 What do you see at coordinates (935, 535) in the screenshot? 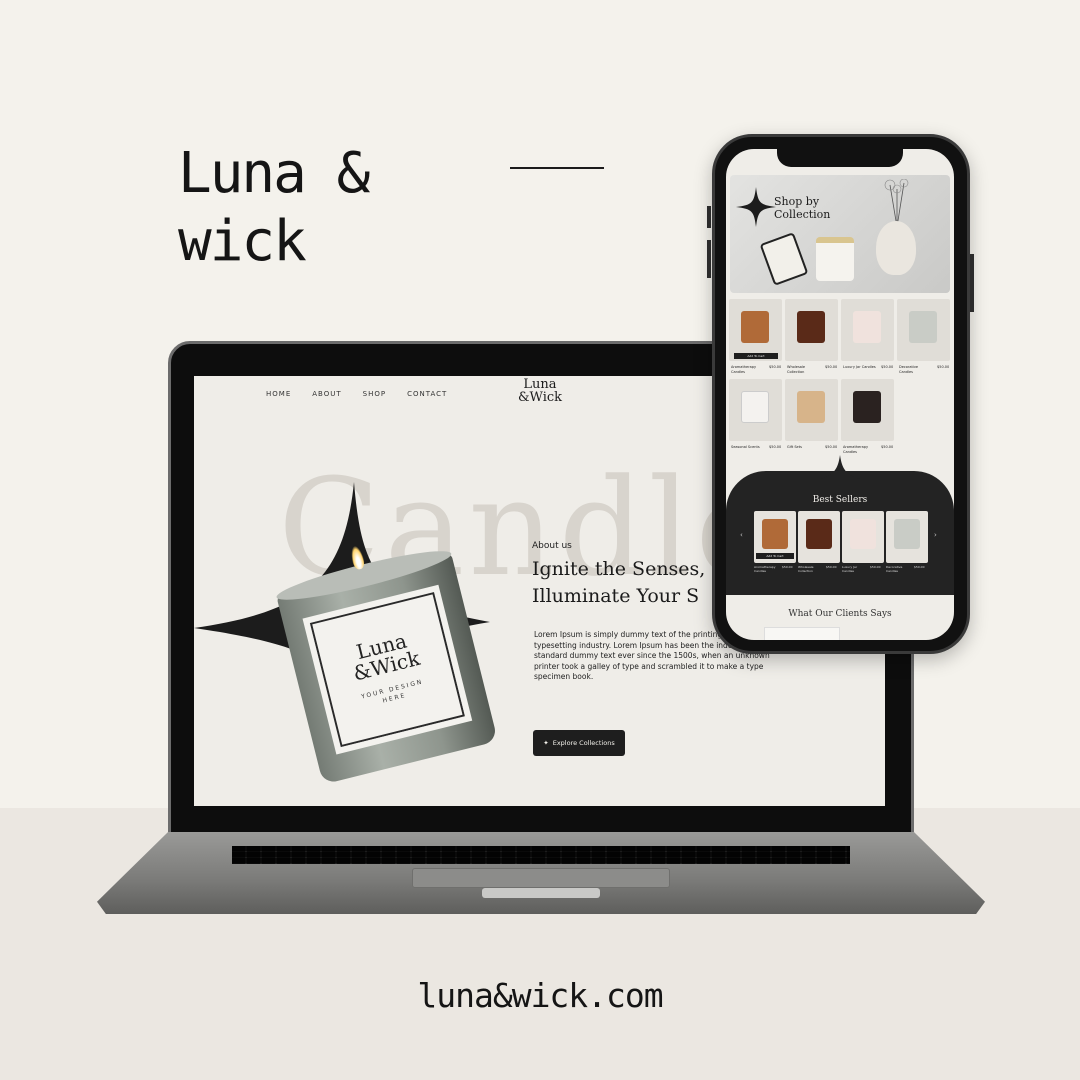
I see `carousel-next-arrow: ›` at bounding box center [935, 535].